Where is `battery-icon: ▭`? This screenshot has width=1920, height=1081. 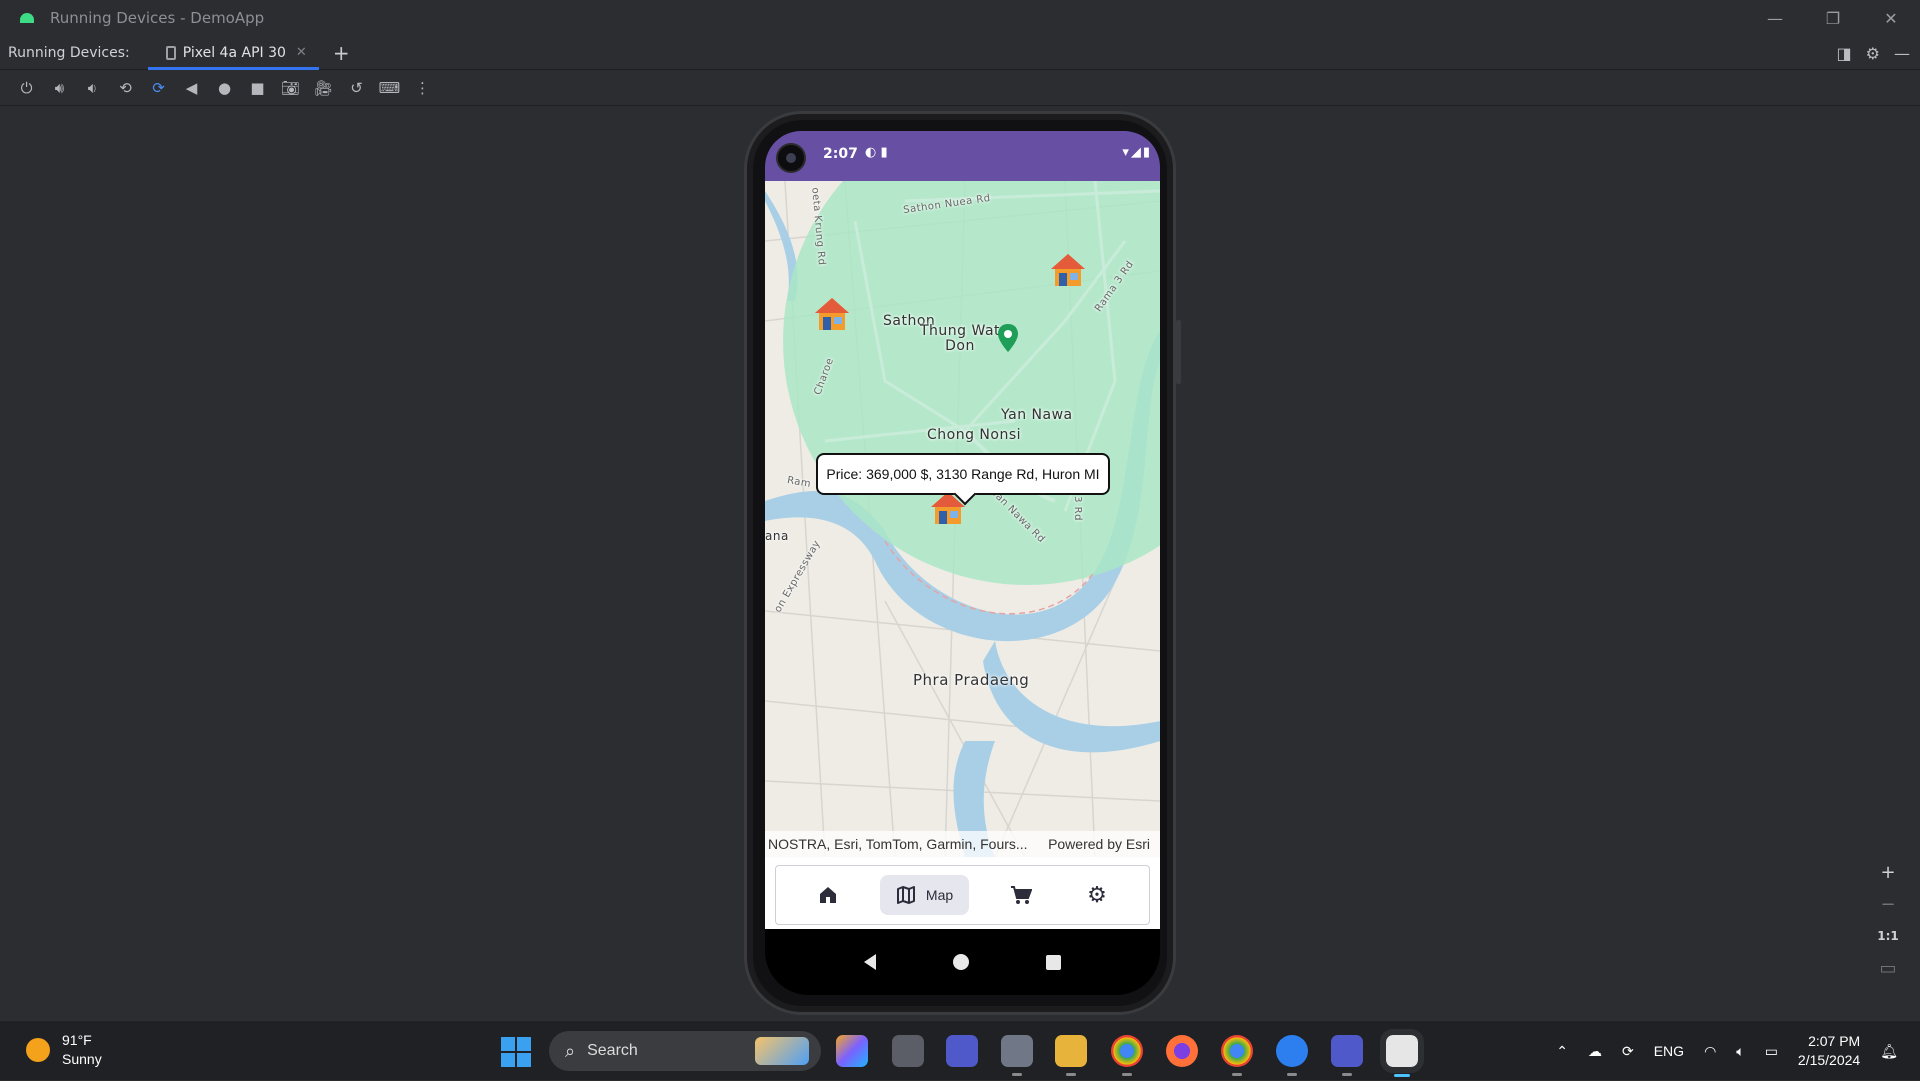
battery-icon: ▭ is located at coordinates (1771, 1051).